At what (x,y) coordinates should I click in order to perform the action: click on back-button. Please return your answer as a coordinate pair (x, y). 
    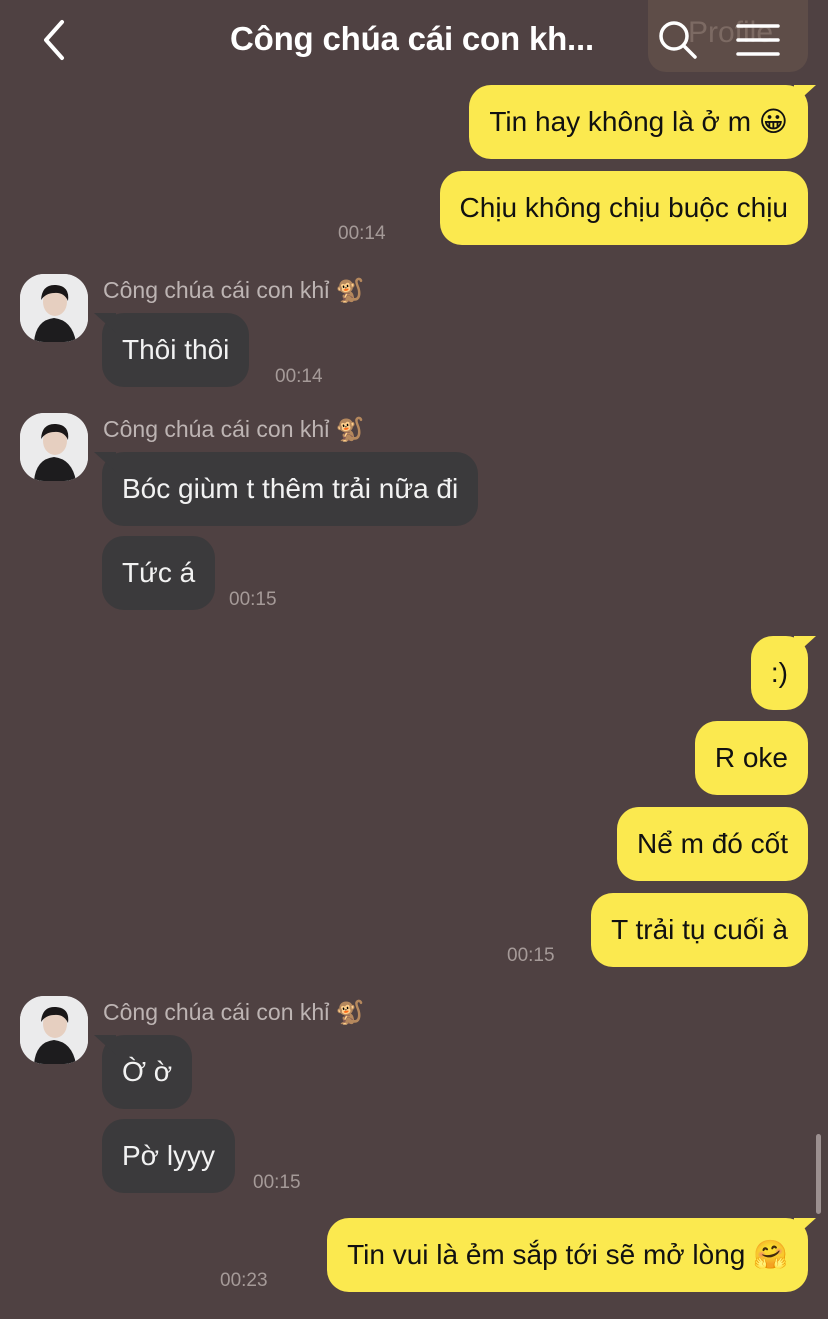
    Looking at the image, I should click on (56, 40).